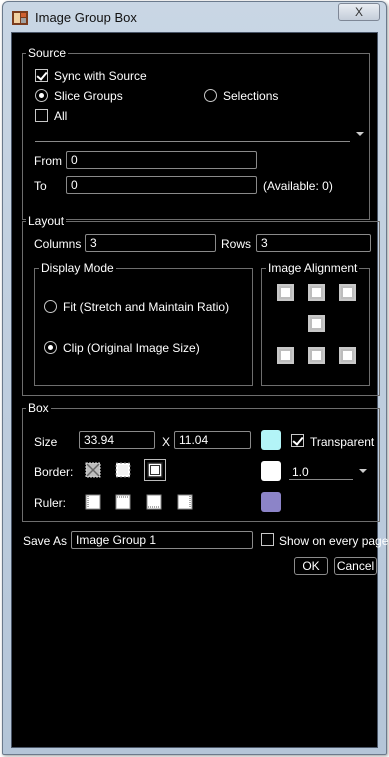 The height and width of the screenshot is (757, 389). Describe the element at coordinates (50, 347) in the screenshot. I see `clip-radio` at that location.